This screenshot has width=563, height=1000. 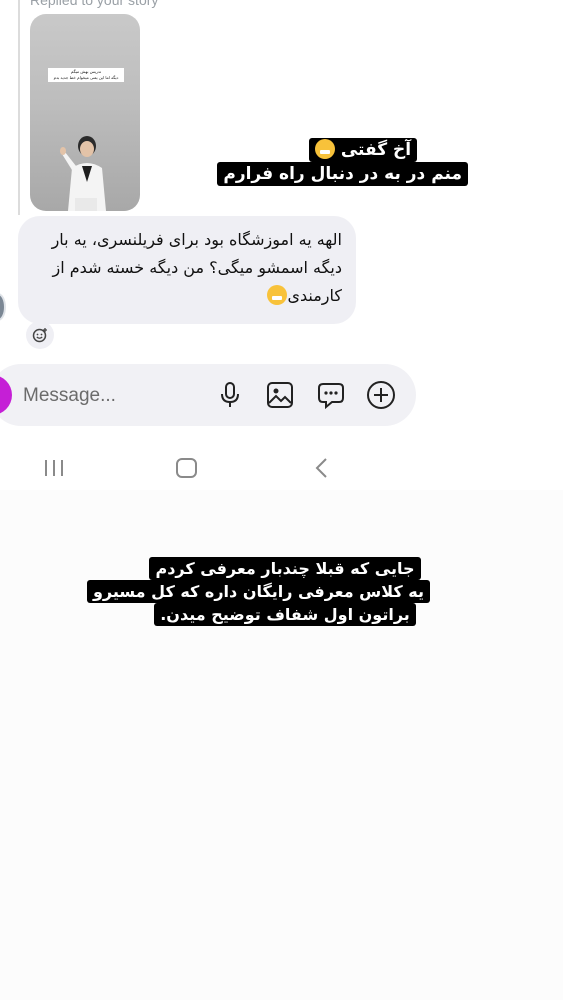 What do you see at coordinates (19, 107) in the screenshot?
I see `reply-indicator-line` at bounding box center [19, 107].